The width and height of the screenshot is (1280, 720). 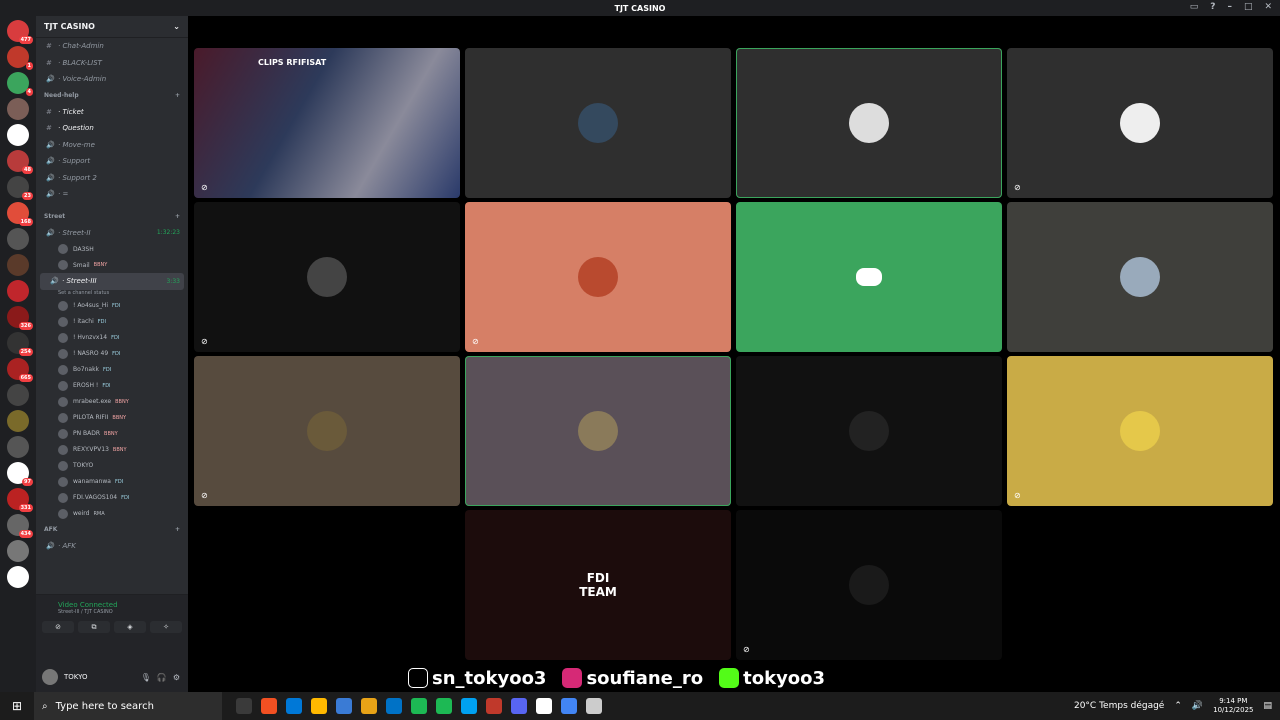 What do you see at coordinates (1229, 7) in the screenshot?
I see `minimize-button: –` at bounding box center [1229, 7].